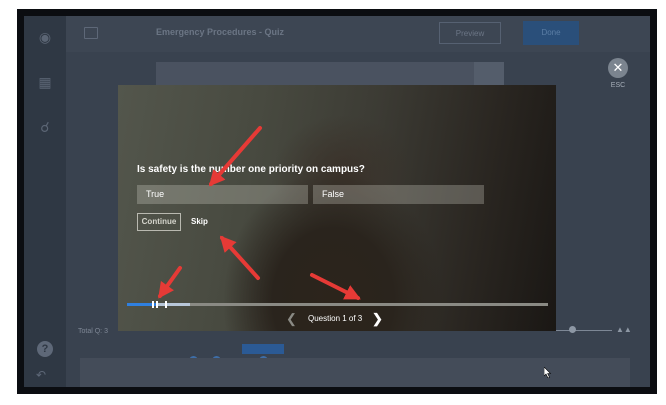 The width and height of the screenshot is (666, 405). I want to click on chevron-left-icon: ❮, so click(291, 319).